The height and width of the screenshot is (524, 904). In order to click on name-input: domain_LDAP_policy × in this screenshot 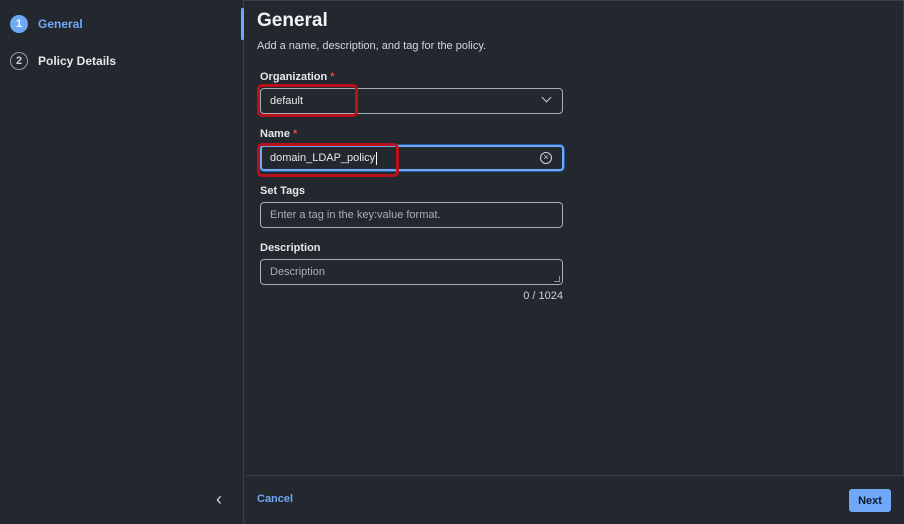, I will do `click(412, 158)`.